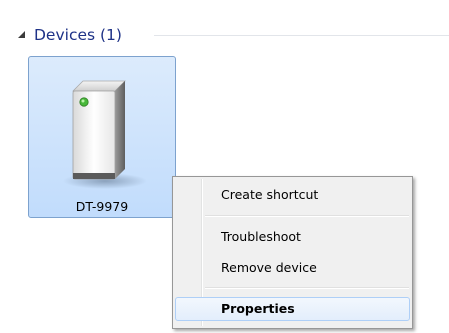  I want to click on menu-item-create-shortcut: Create shortcut, so click(292, 195).